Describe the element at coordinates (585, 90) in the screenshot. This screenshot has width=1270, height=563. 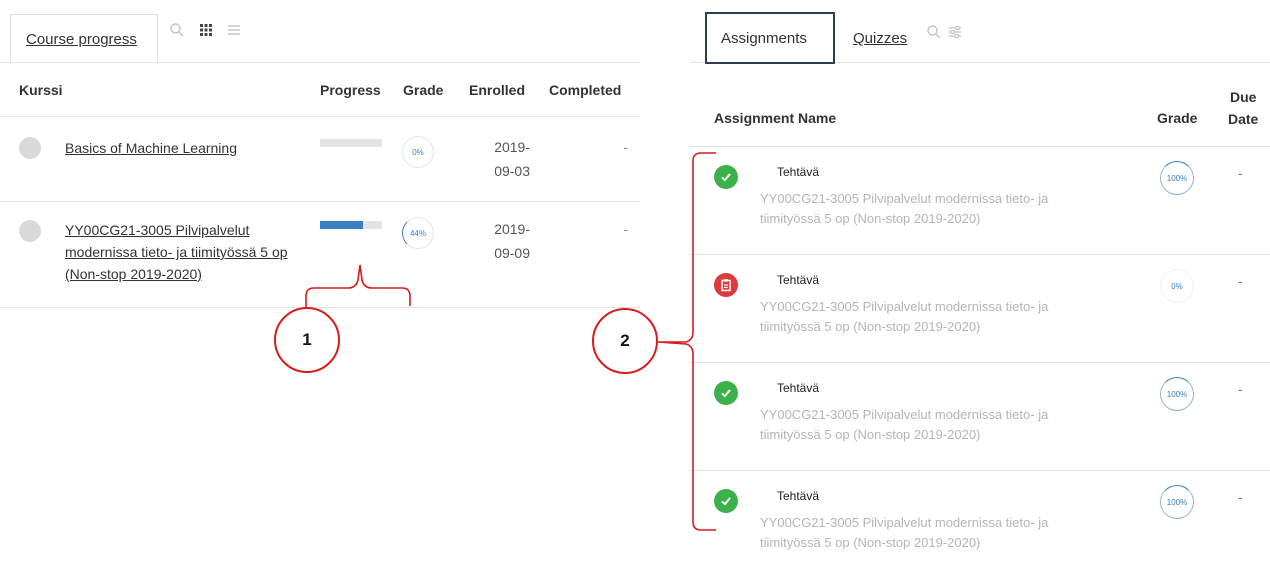
I see `column-header-completed: Completed` at that location.